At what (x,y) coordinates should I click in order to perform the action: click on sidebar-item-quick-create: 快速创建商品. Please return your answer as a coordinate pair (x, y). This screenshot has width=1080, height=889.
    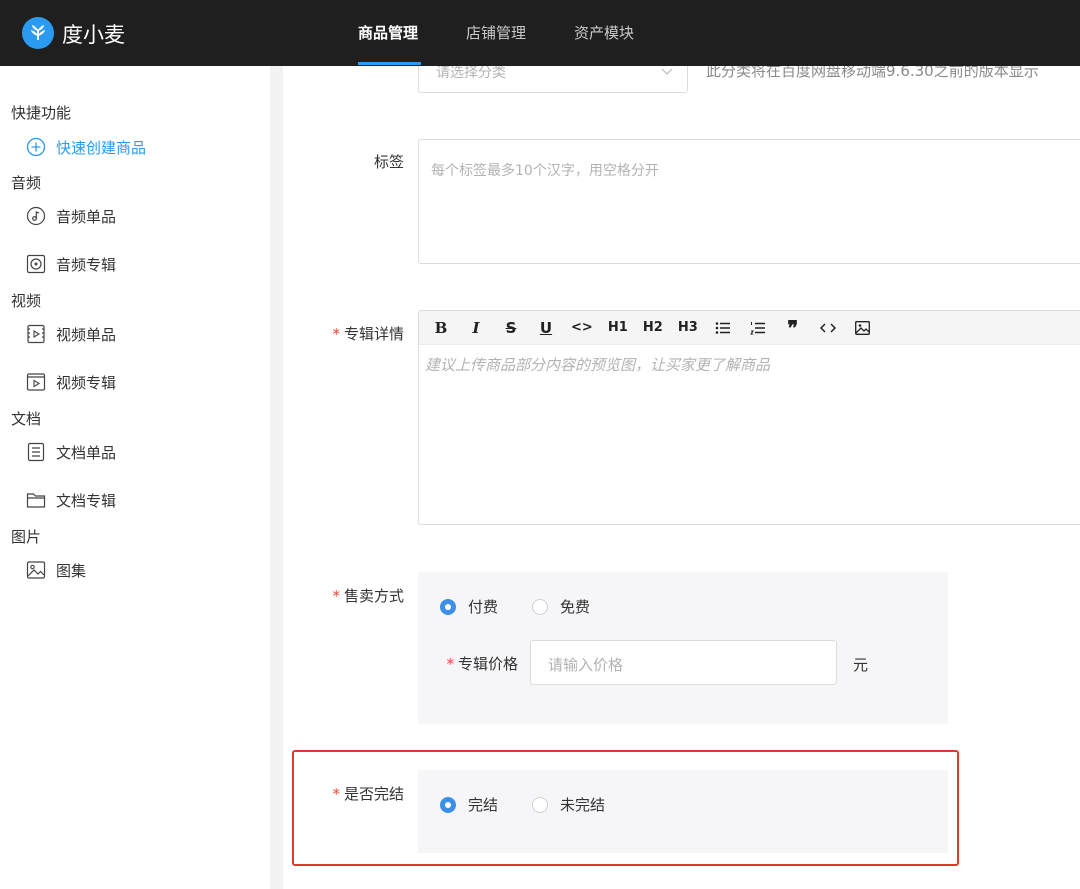
    Looking at the image, I should click on (85, 147).